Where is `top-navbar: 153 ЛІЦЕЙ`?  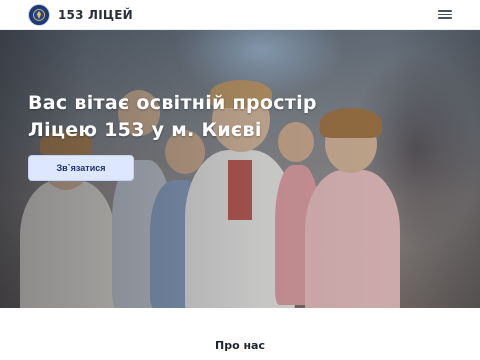
top-navbar: 153 ЛІЦЕЙ is located at coordinates (240, 15).